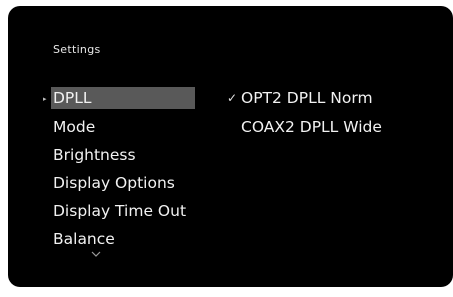 This screenshot has width=453, height=297. I want to click on menu-item-balance: Balance, so click(84, 239).